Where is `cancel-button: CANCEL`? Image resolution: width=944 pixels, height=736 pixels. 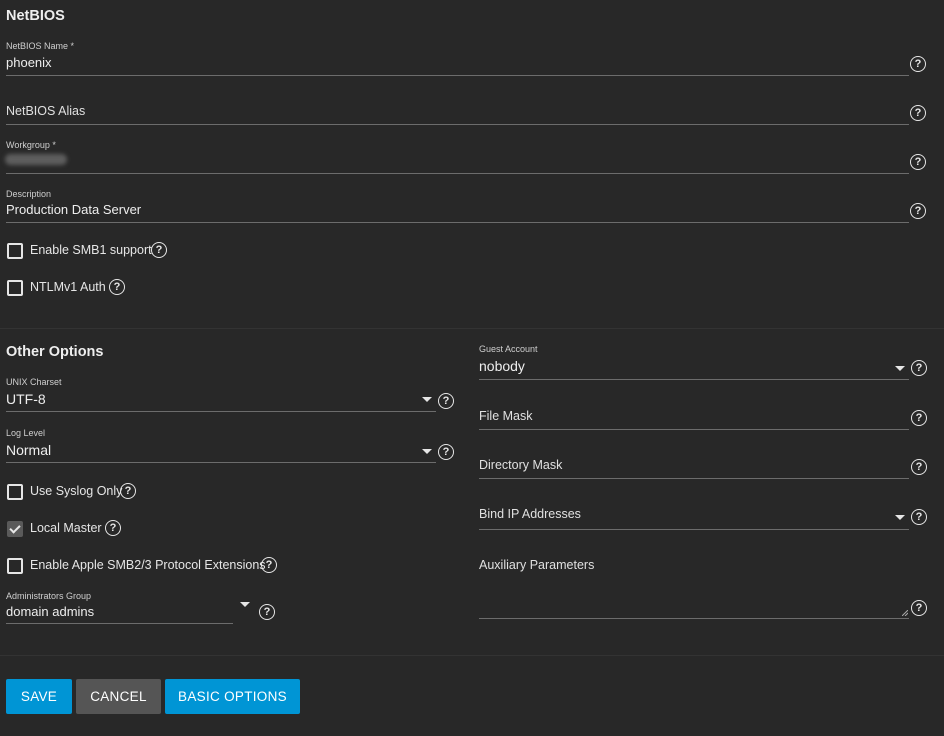
cancel-button: CANCEL is located at coordinates (118, 696).